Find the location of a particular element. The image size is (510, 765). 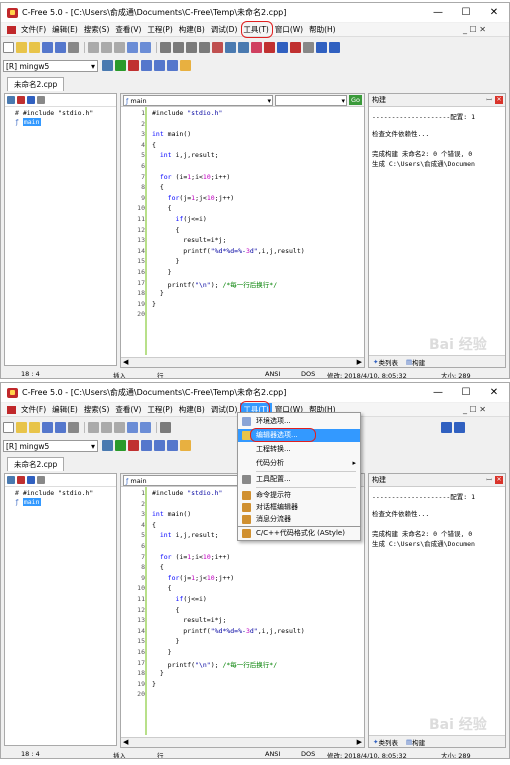

compiler-select: [R] mingw5 is located at coordinates (50, 65).